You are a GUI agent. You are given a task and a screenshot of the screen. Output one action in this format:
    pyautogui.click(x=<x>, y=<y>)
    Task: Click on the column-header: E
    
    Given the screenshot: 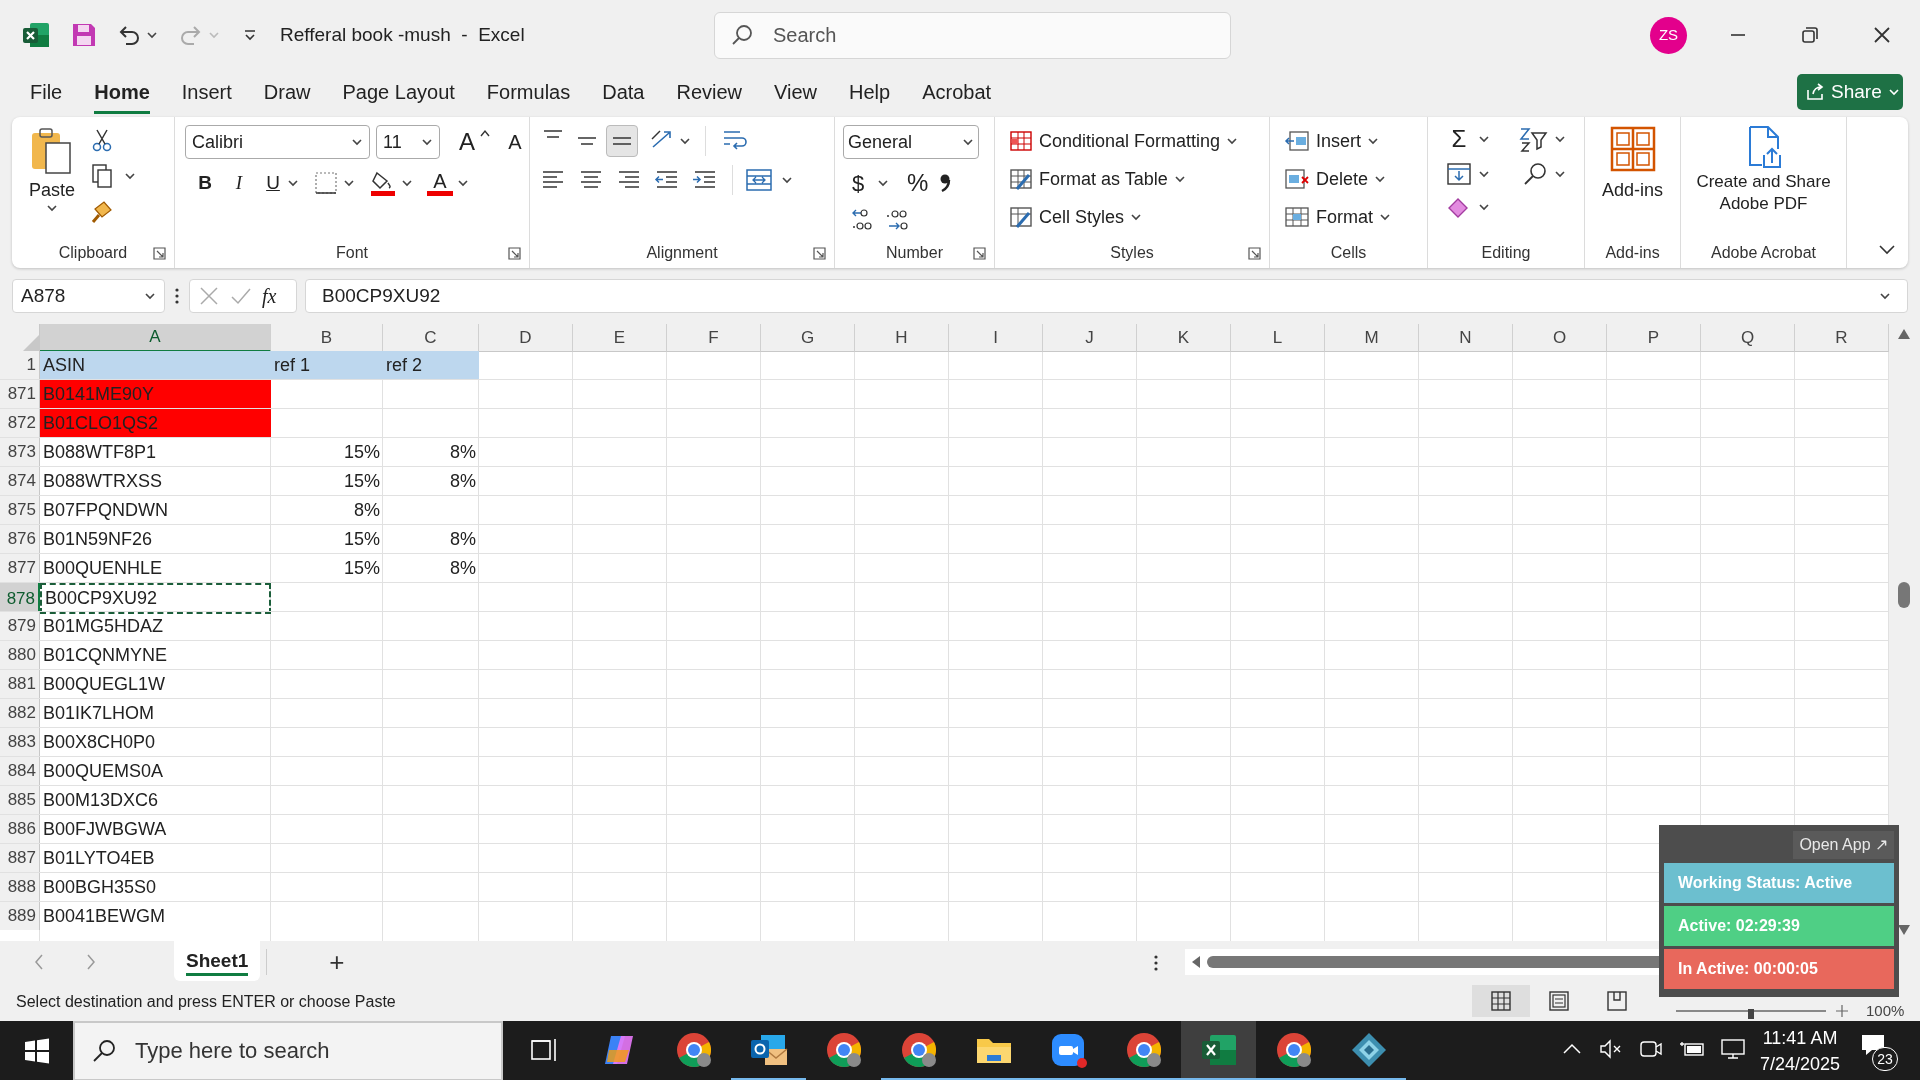 What is the action you would take?
    pyautogui.click(x=620, y=338)
    